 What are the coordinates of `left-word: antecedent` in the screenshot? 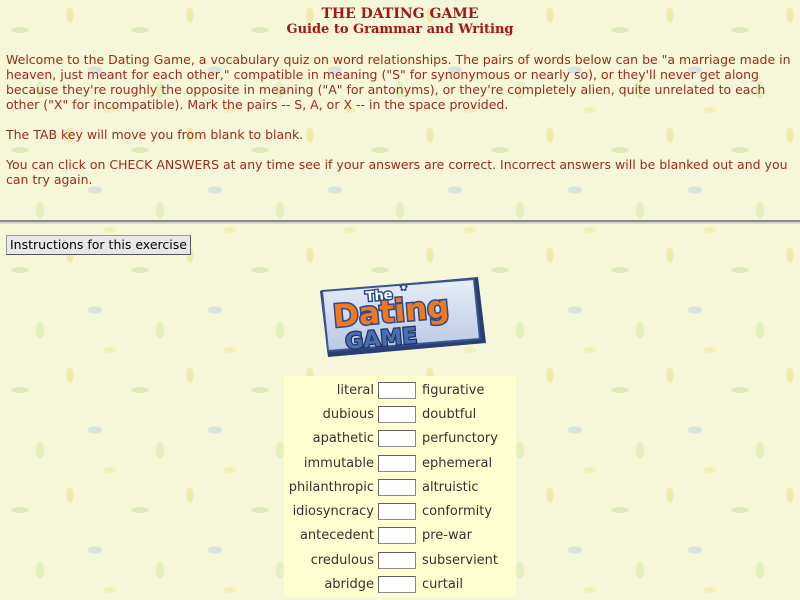 It's located at (336, 536).